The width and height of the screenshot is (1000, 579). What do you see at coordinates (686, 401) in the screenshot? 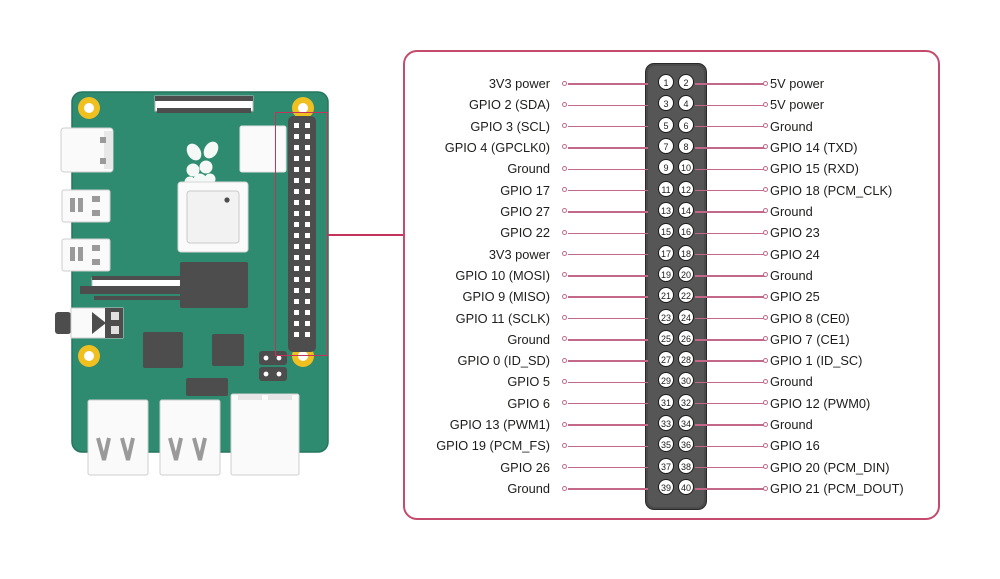
I see `pin-number-even: 32` at bounding box center [686, 401].